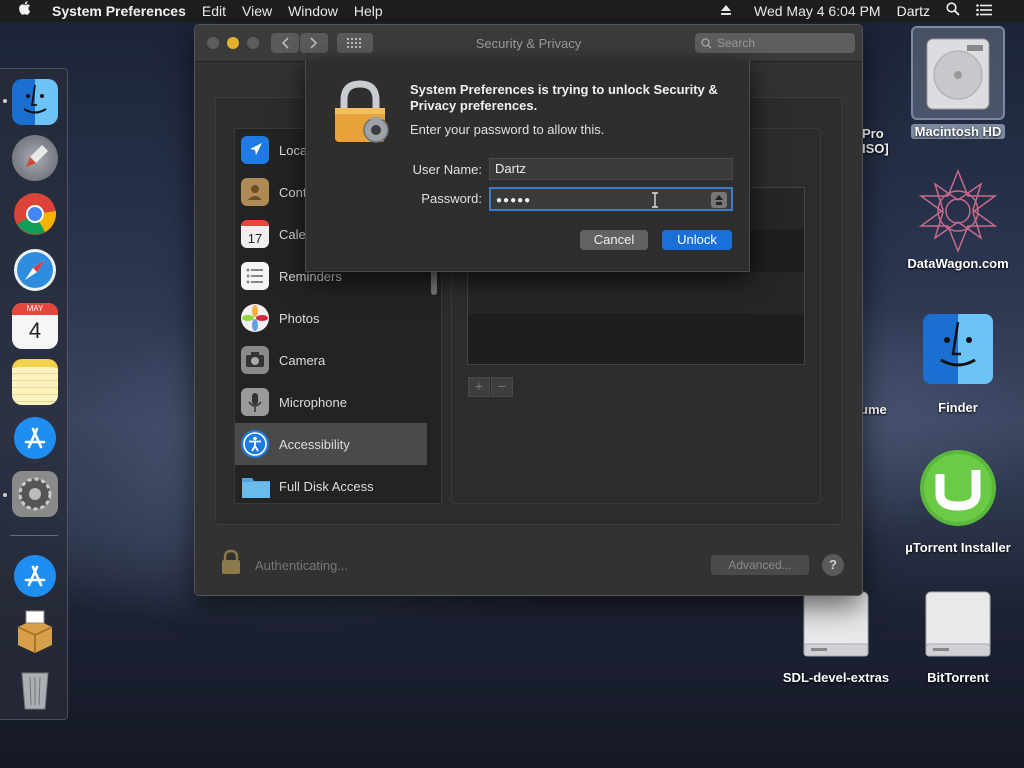 This screenshot has width=1024, height=768. I want to click on unlock-button: Unlock, so click(697, 240).